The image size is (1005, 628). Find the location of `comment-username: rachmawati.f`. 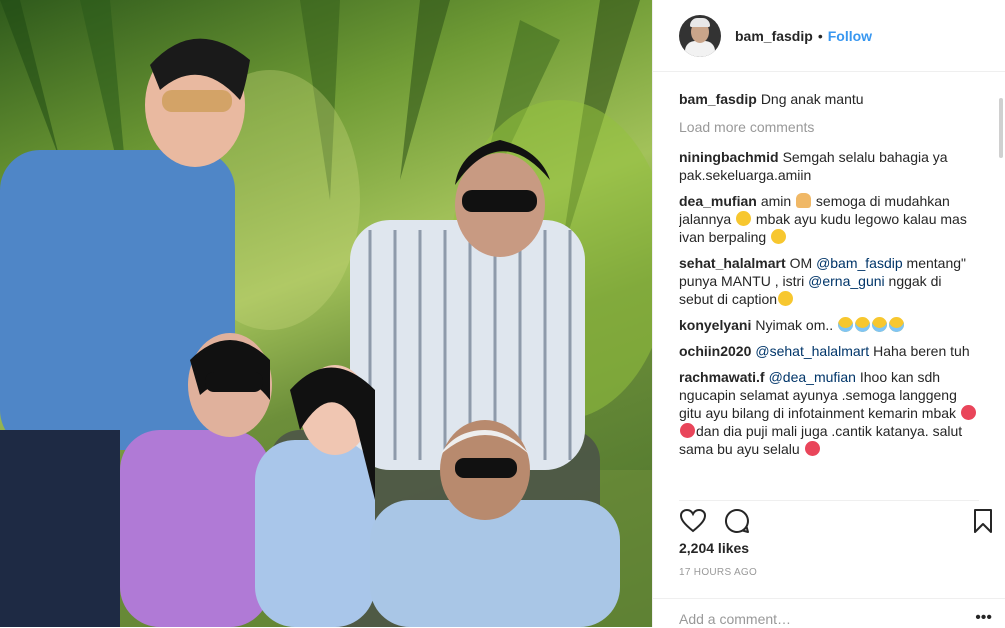

comment-username: rachmawati.f is located at coordinates (722, 377).